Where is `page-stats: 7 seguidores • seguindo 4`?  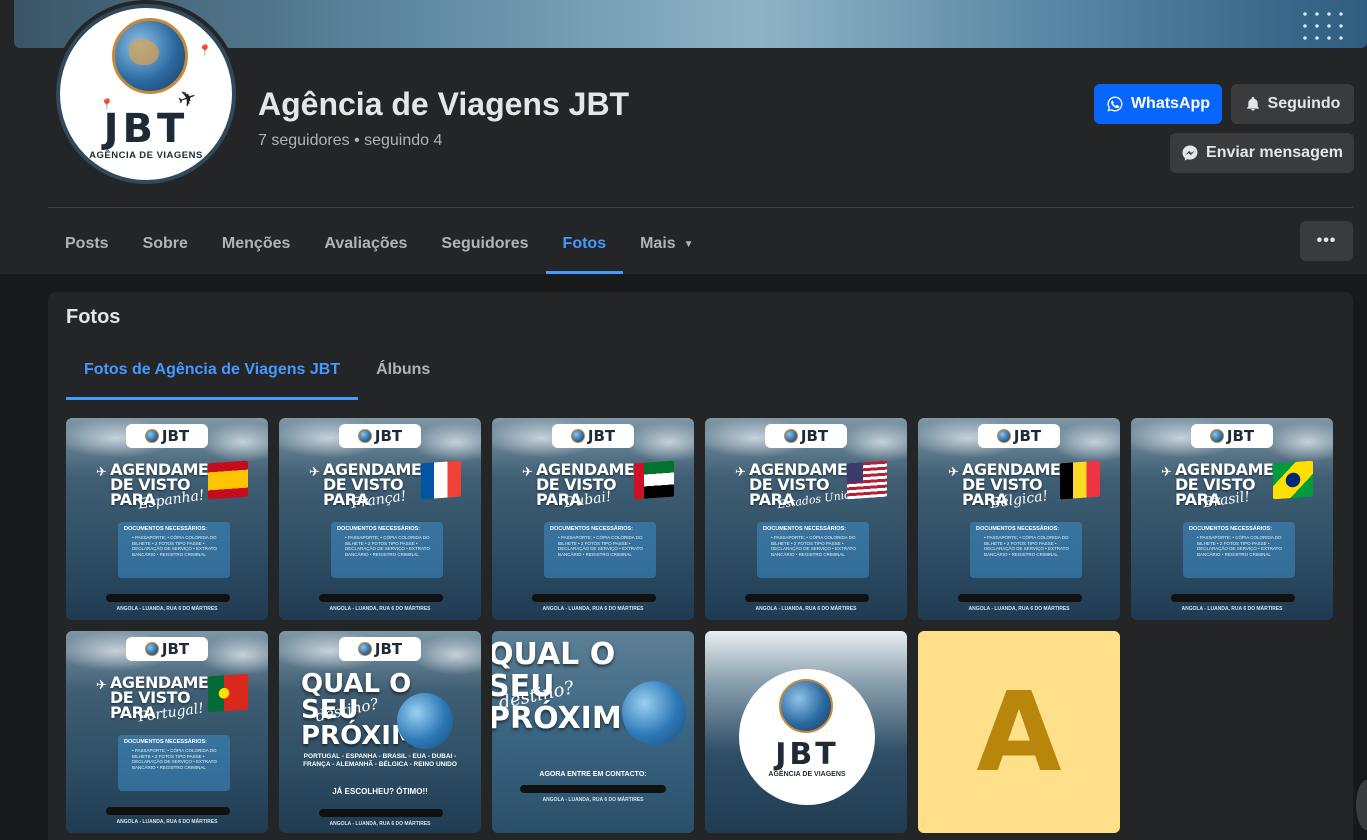
page-stats: 7 seguidores • seguindo 4 is located at coordinates (350, 141).